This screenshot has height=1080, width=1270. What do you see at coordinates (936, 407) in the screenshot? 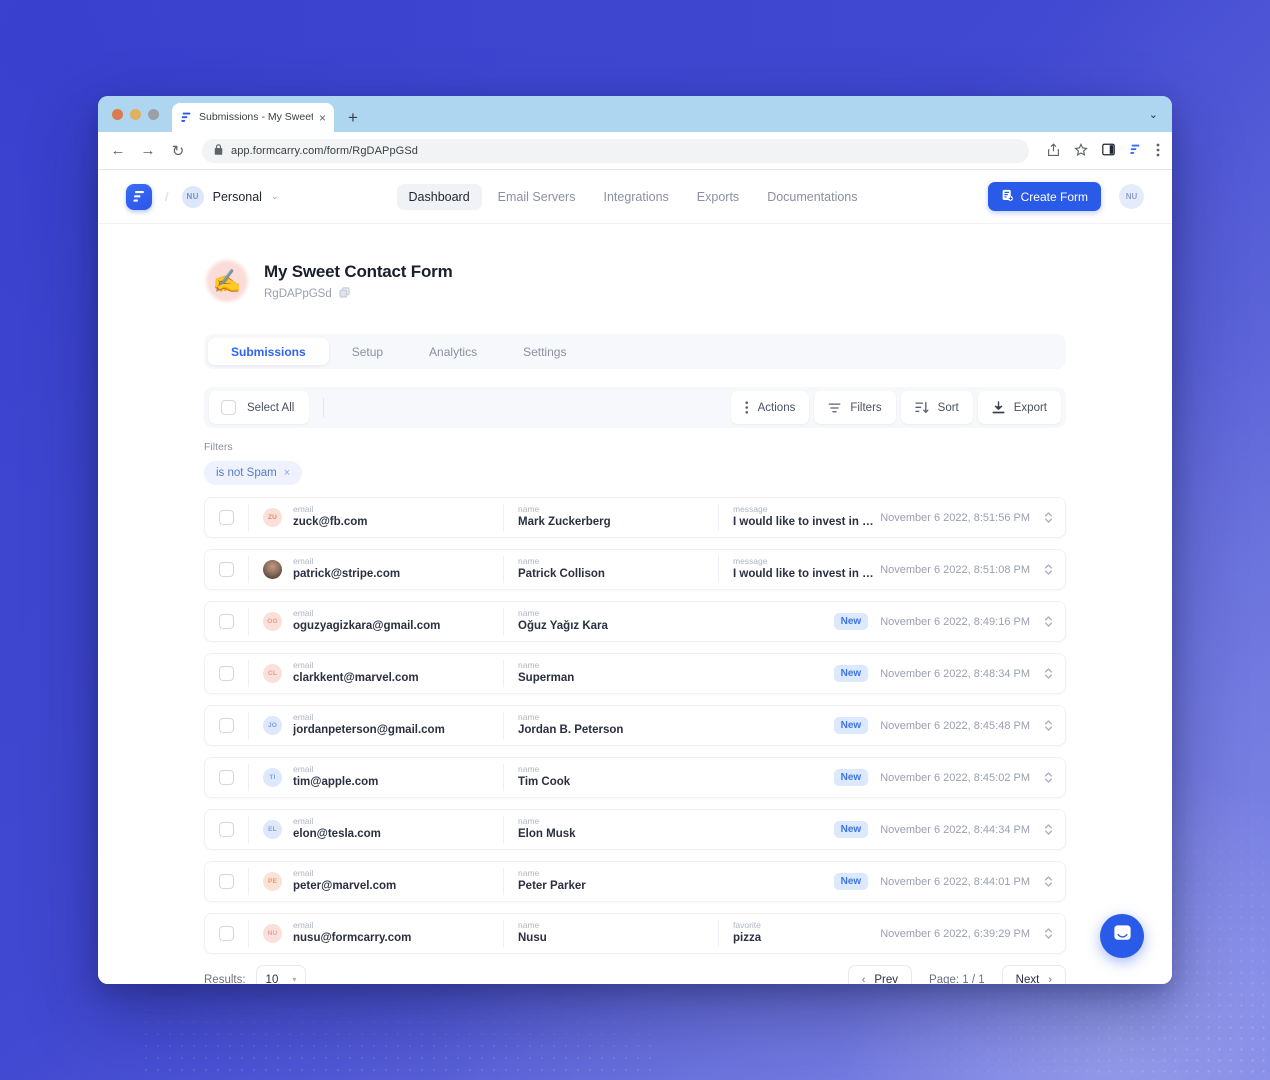
I see `sort-button: Sort` at bounding box center [936, 407].